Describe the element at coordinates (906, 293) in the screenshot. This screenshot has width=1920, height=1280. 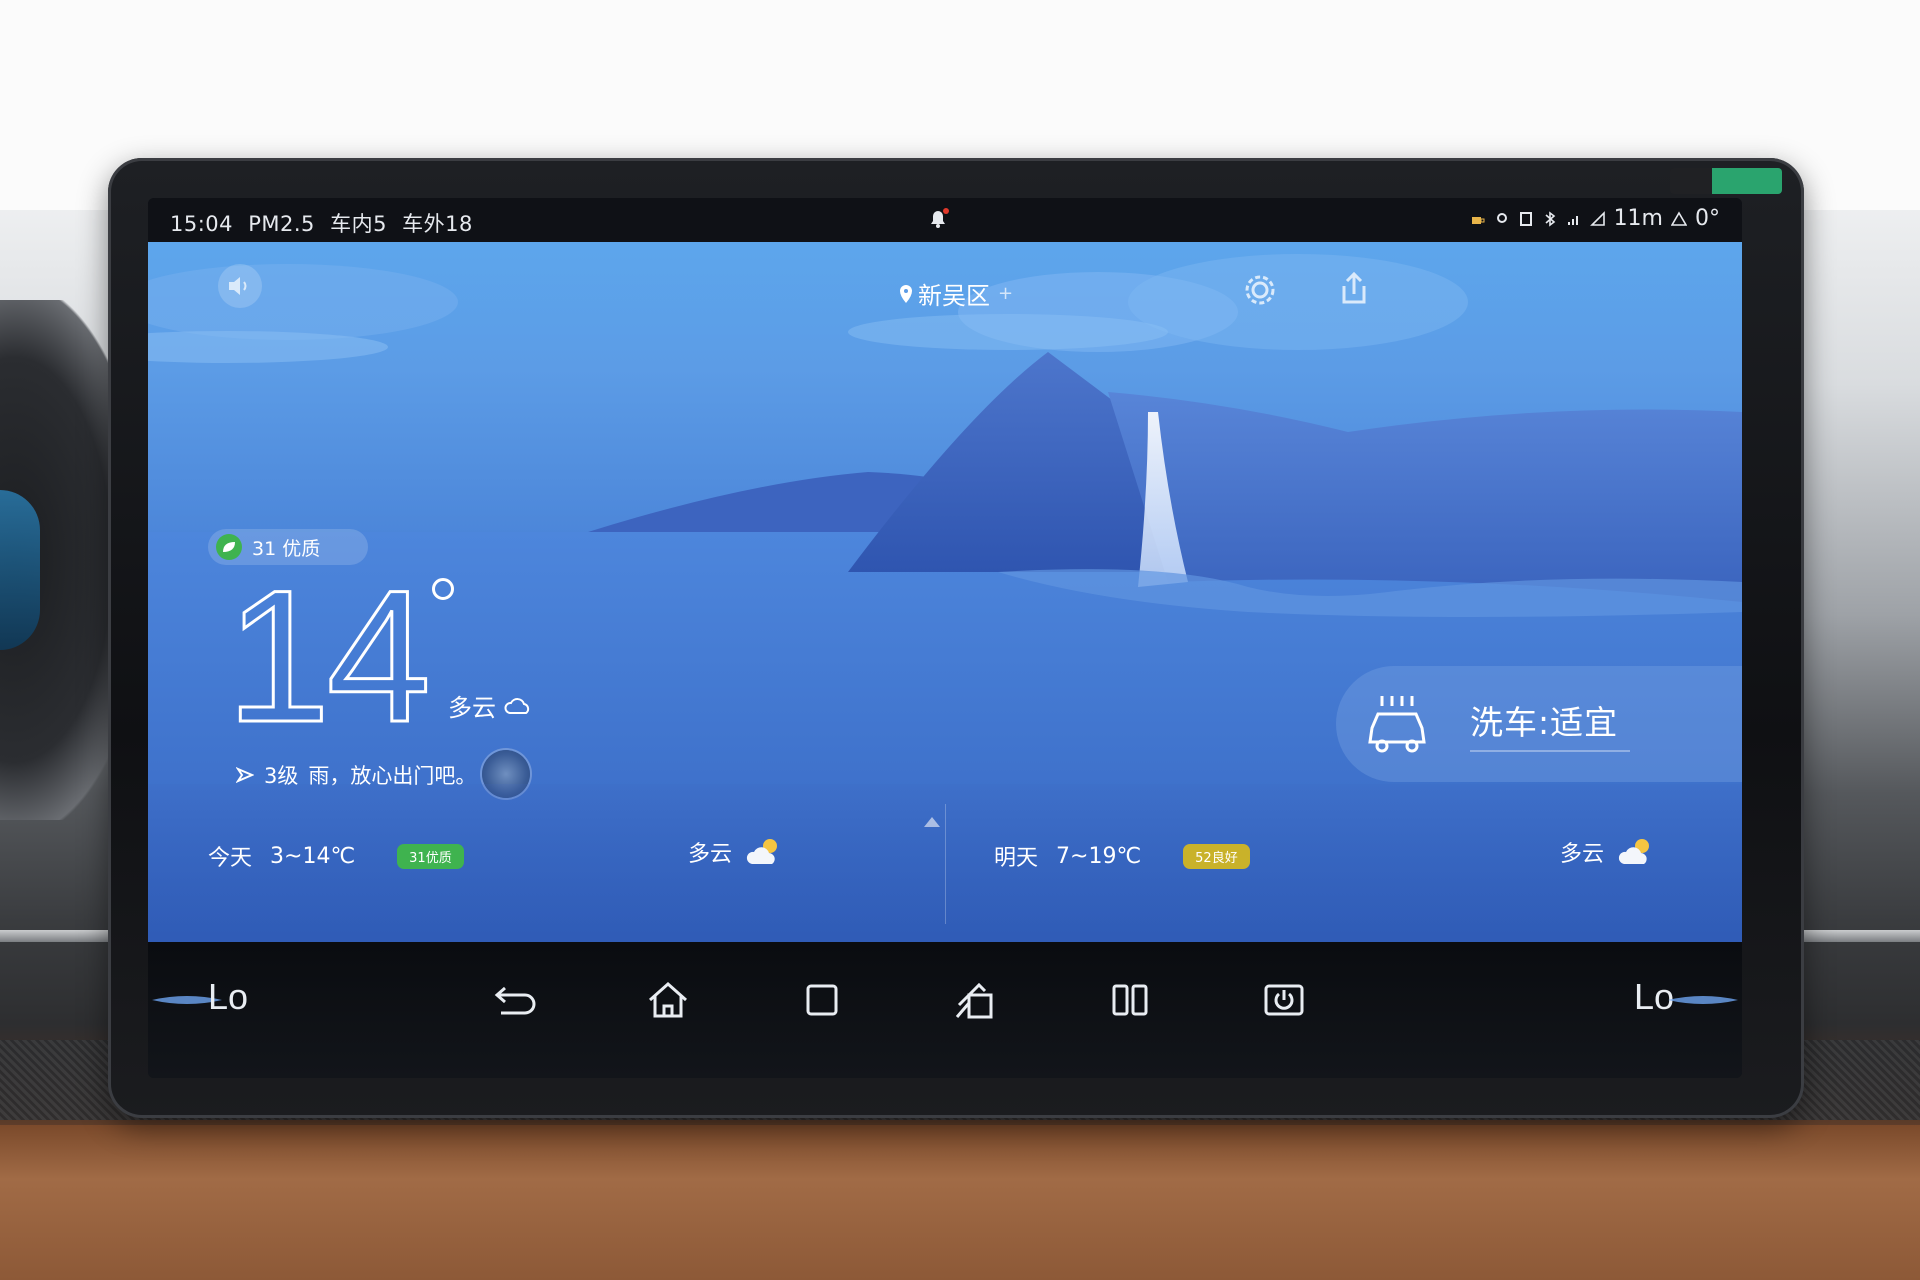
I see `map-pin-icon` at that location.